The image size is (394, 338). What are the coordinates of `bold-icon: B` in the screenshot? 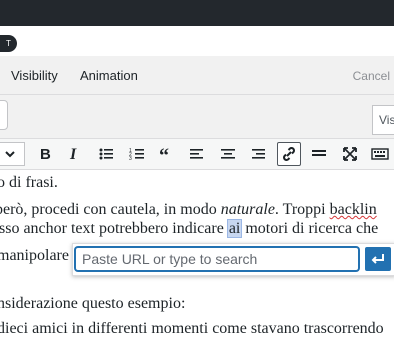 It's located at (45, 154).